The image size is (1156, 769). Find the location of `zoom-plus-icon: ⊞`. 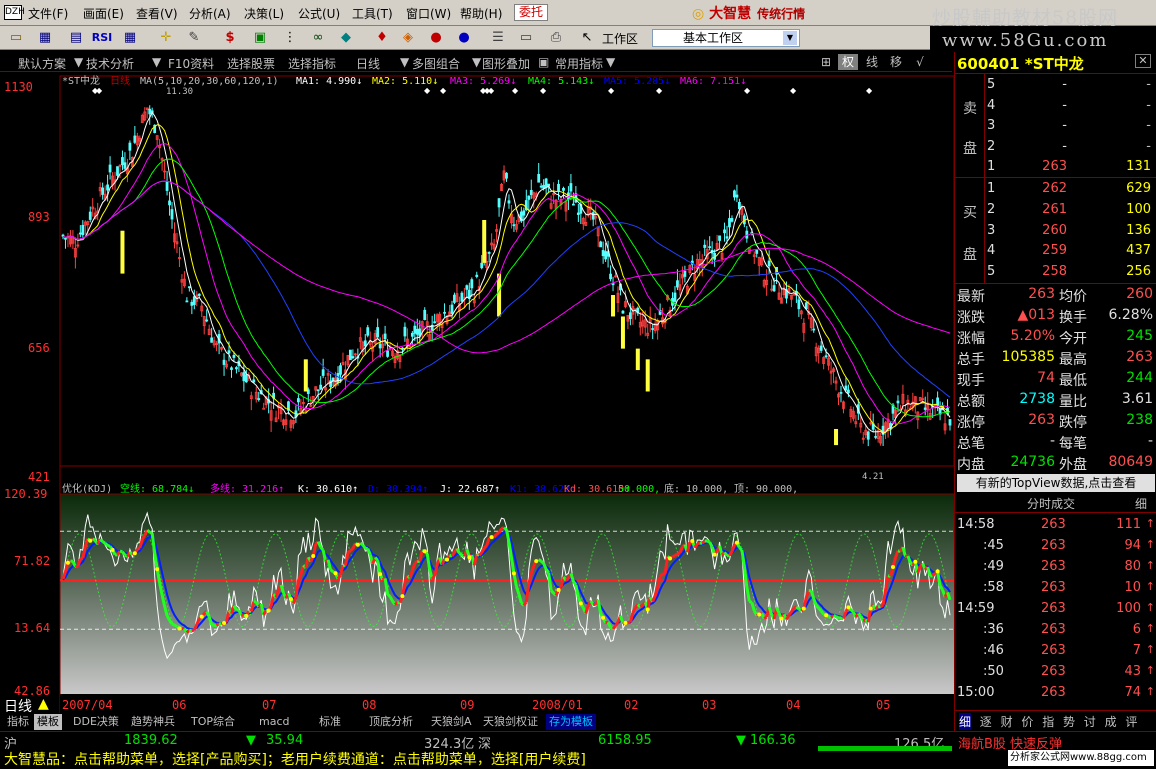

zoom-plus-icon: ⊞ is located at coordinates (826, 62).